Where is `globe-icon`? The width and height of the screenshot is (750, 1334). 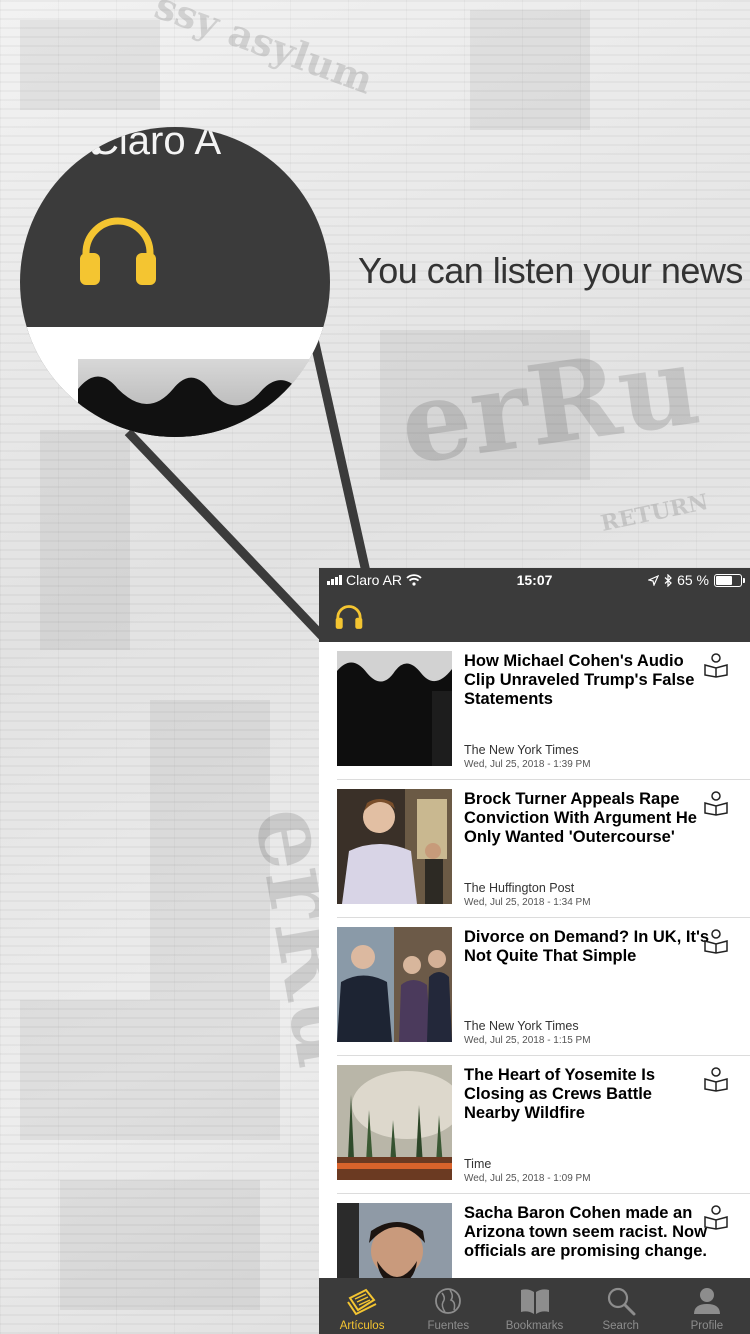 globe-icon is located at coordinates (448, 1301).